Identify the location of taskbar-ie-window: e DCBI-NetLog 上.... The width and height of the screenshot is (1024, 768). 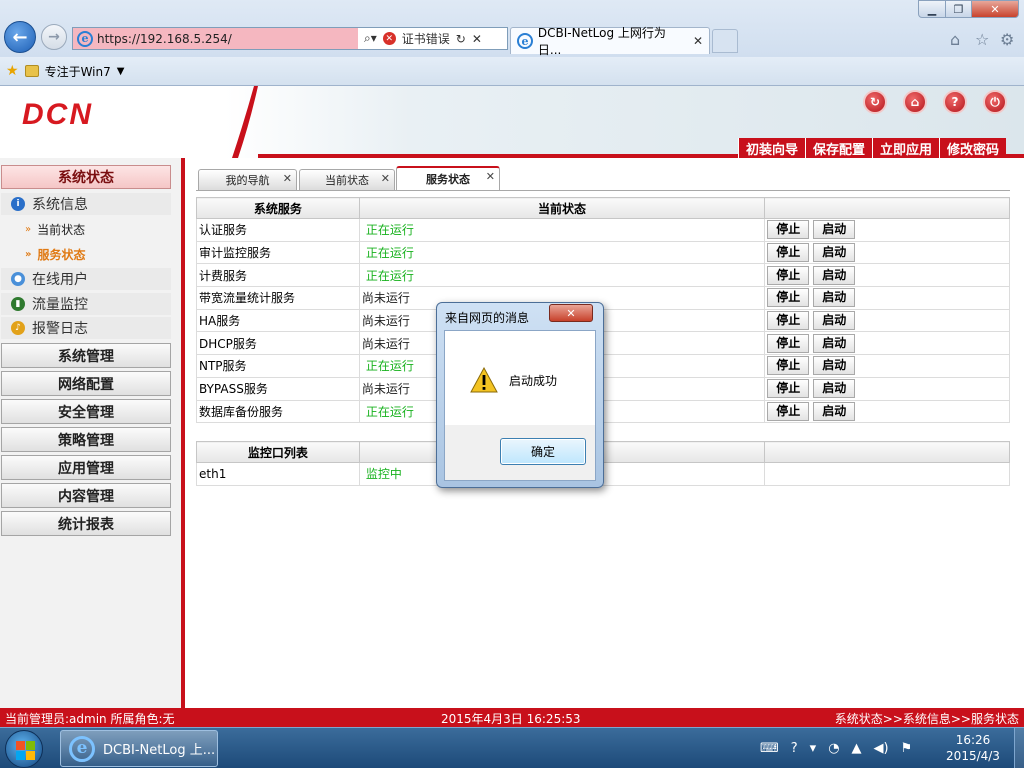
(139, 748).